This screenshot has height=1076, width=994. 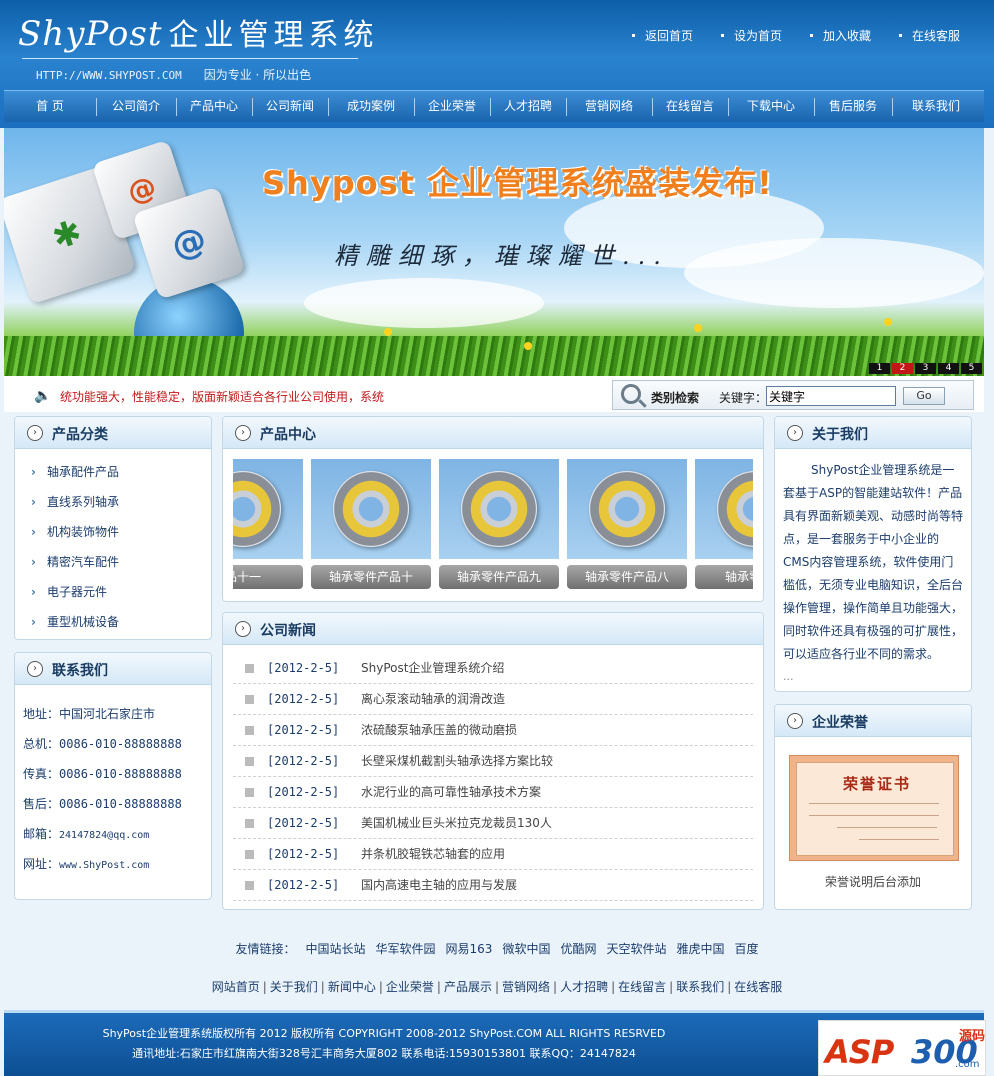 What do you see at coordinates (879, 368) in the screenshot?
I see `slide-button: 1` at bounding box center [879, 368].